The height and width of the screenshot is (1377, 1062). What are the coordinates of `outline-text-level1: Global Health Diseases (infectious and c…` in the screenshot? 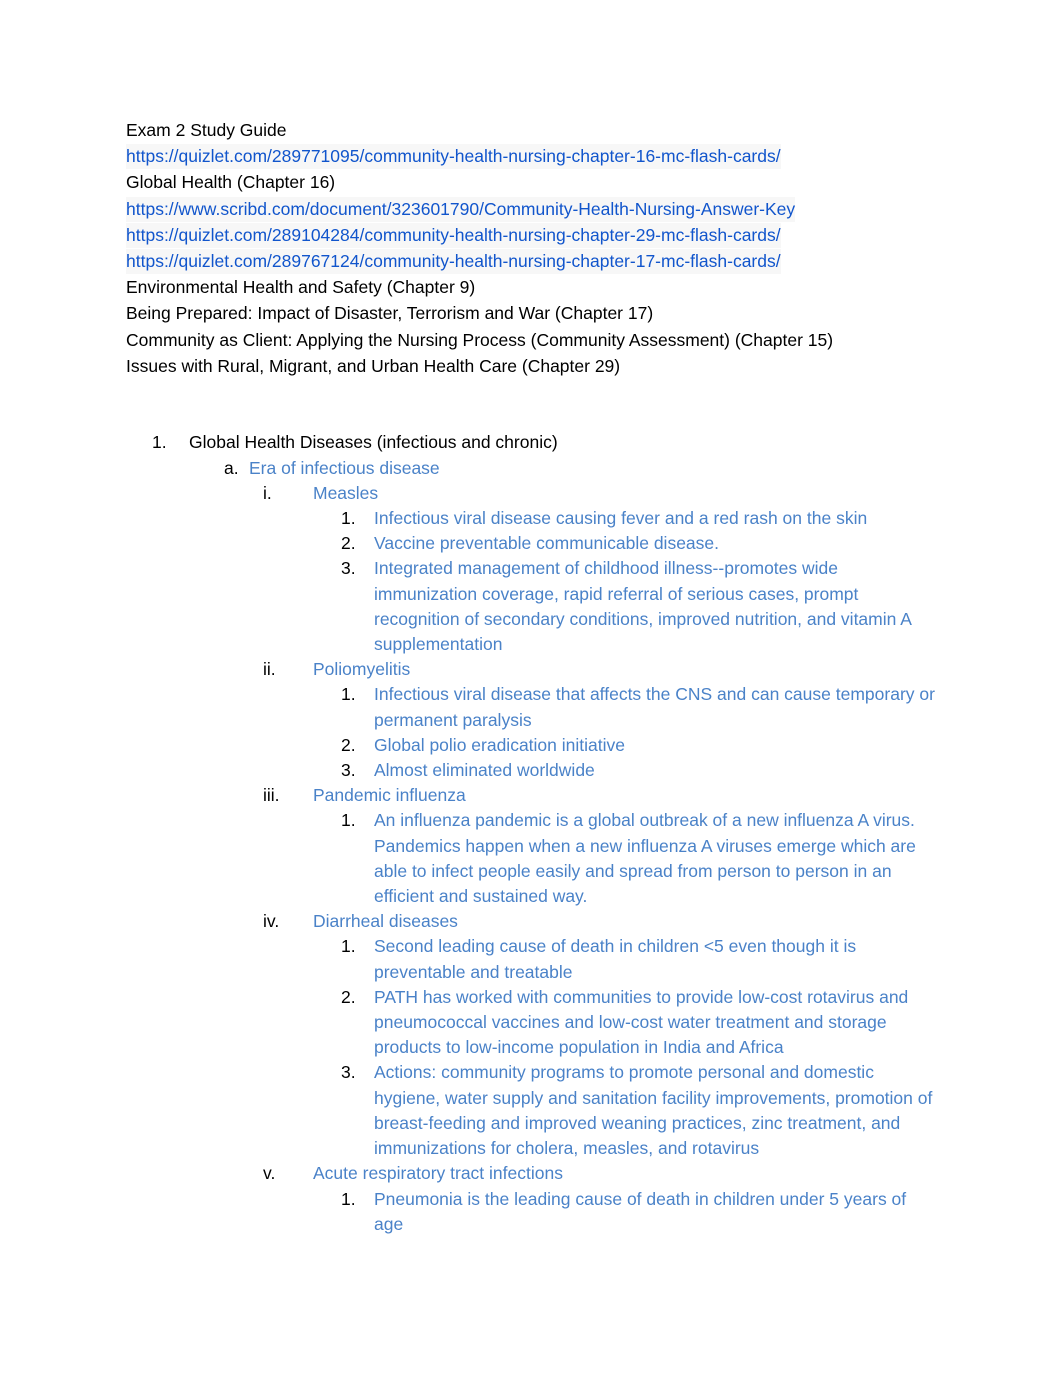 It's located at (373, 442).